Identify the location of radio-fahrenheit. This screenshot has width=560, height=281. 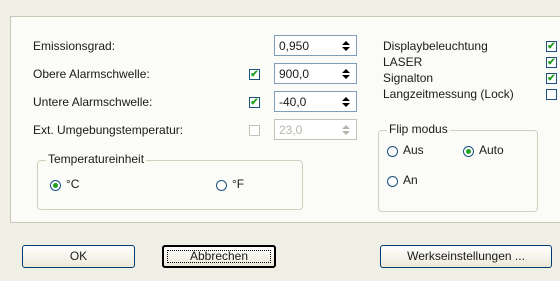
(221, 185).